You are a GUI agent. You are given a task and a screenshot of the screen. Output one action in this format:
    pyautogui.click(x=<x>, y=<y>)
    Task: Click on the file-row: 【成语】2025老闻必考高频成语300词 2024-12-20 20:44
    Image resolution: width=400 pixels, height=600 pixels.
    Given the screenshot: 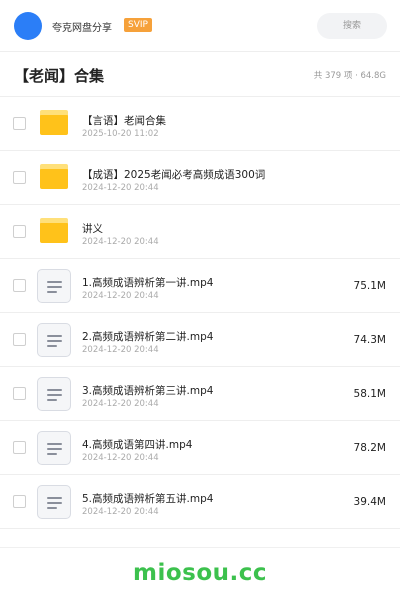 What is the action you would take?
    pyautogui.click(x=200, y=178)
    